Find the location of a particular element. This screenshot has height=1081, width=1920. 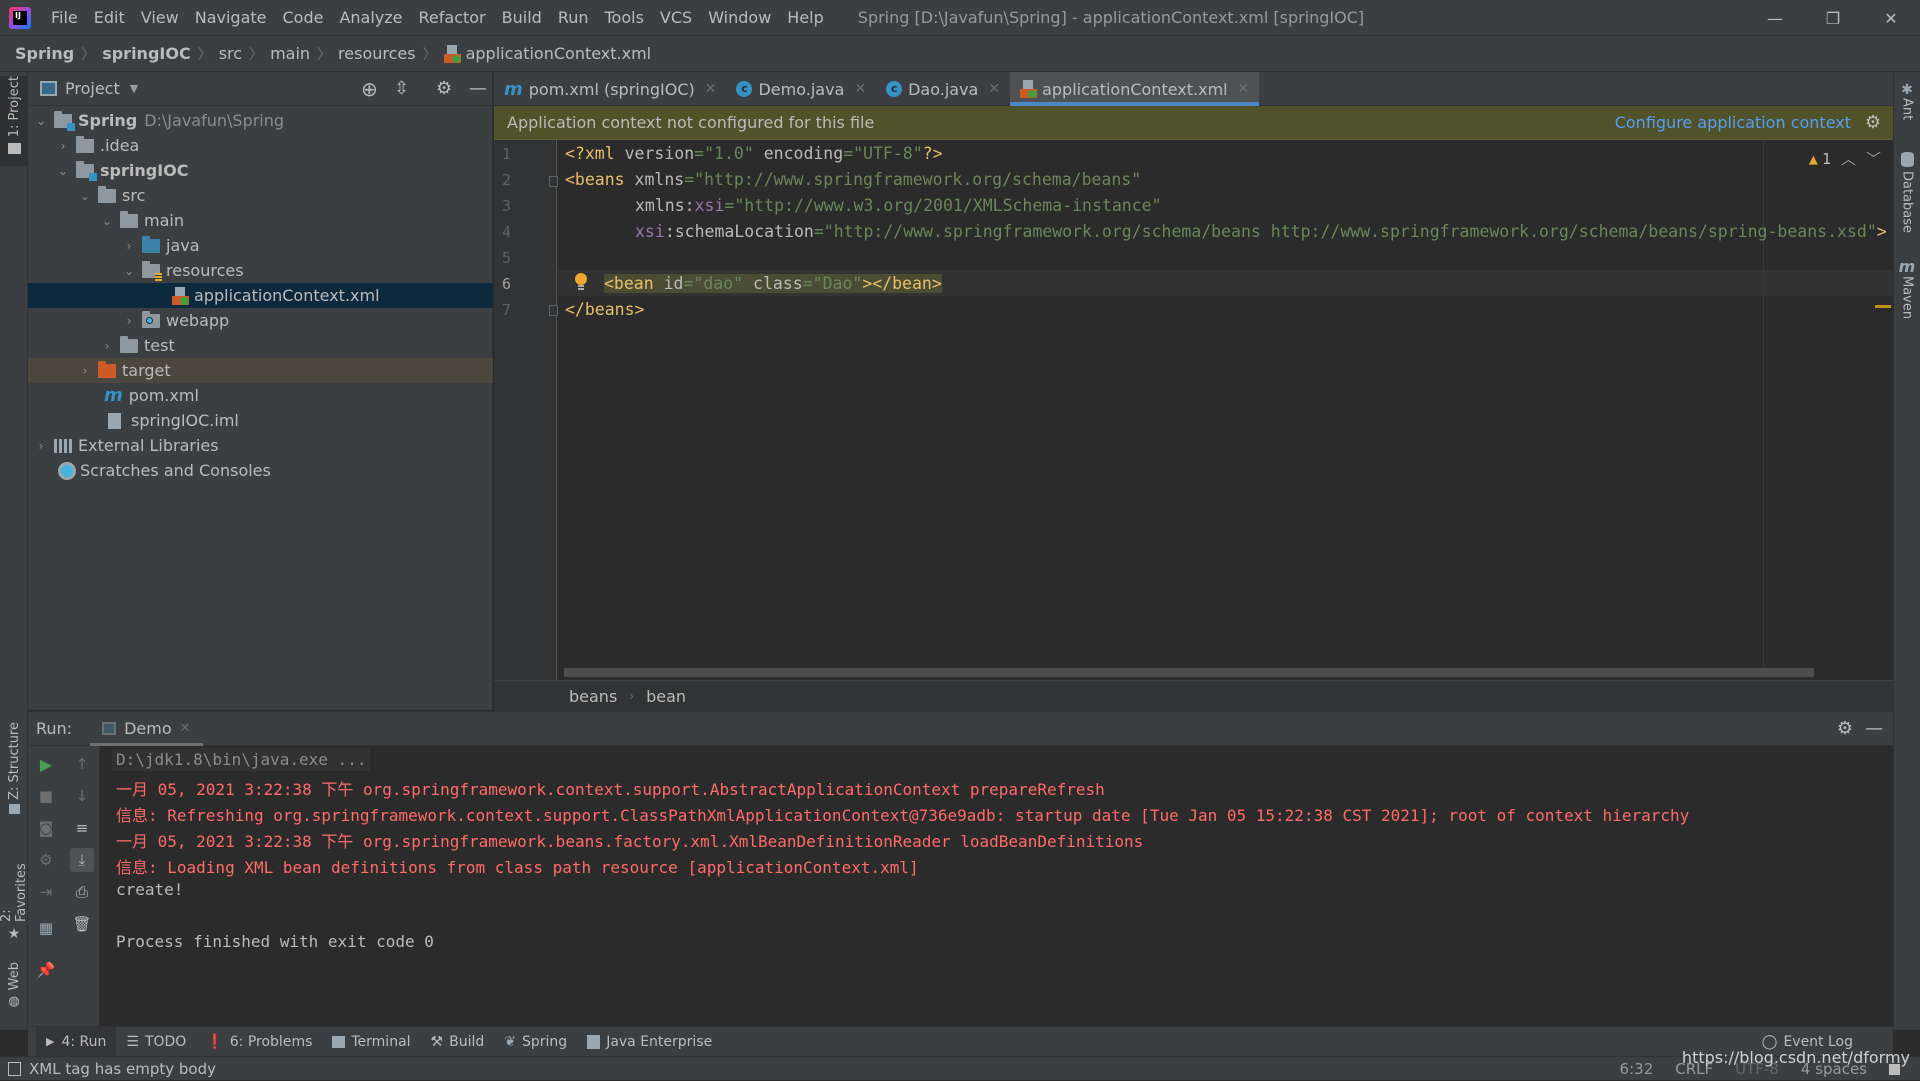

tree-item-idea: › .idea is located at coordinates (260, 145).